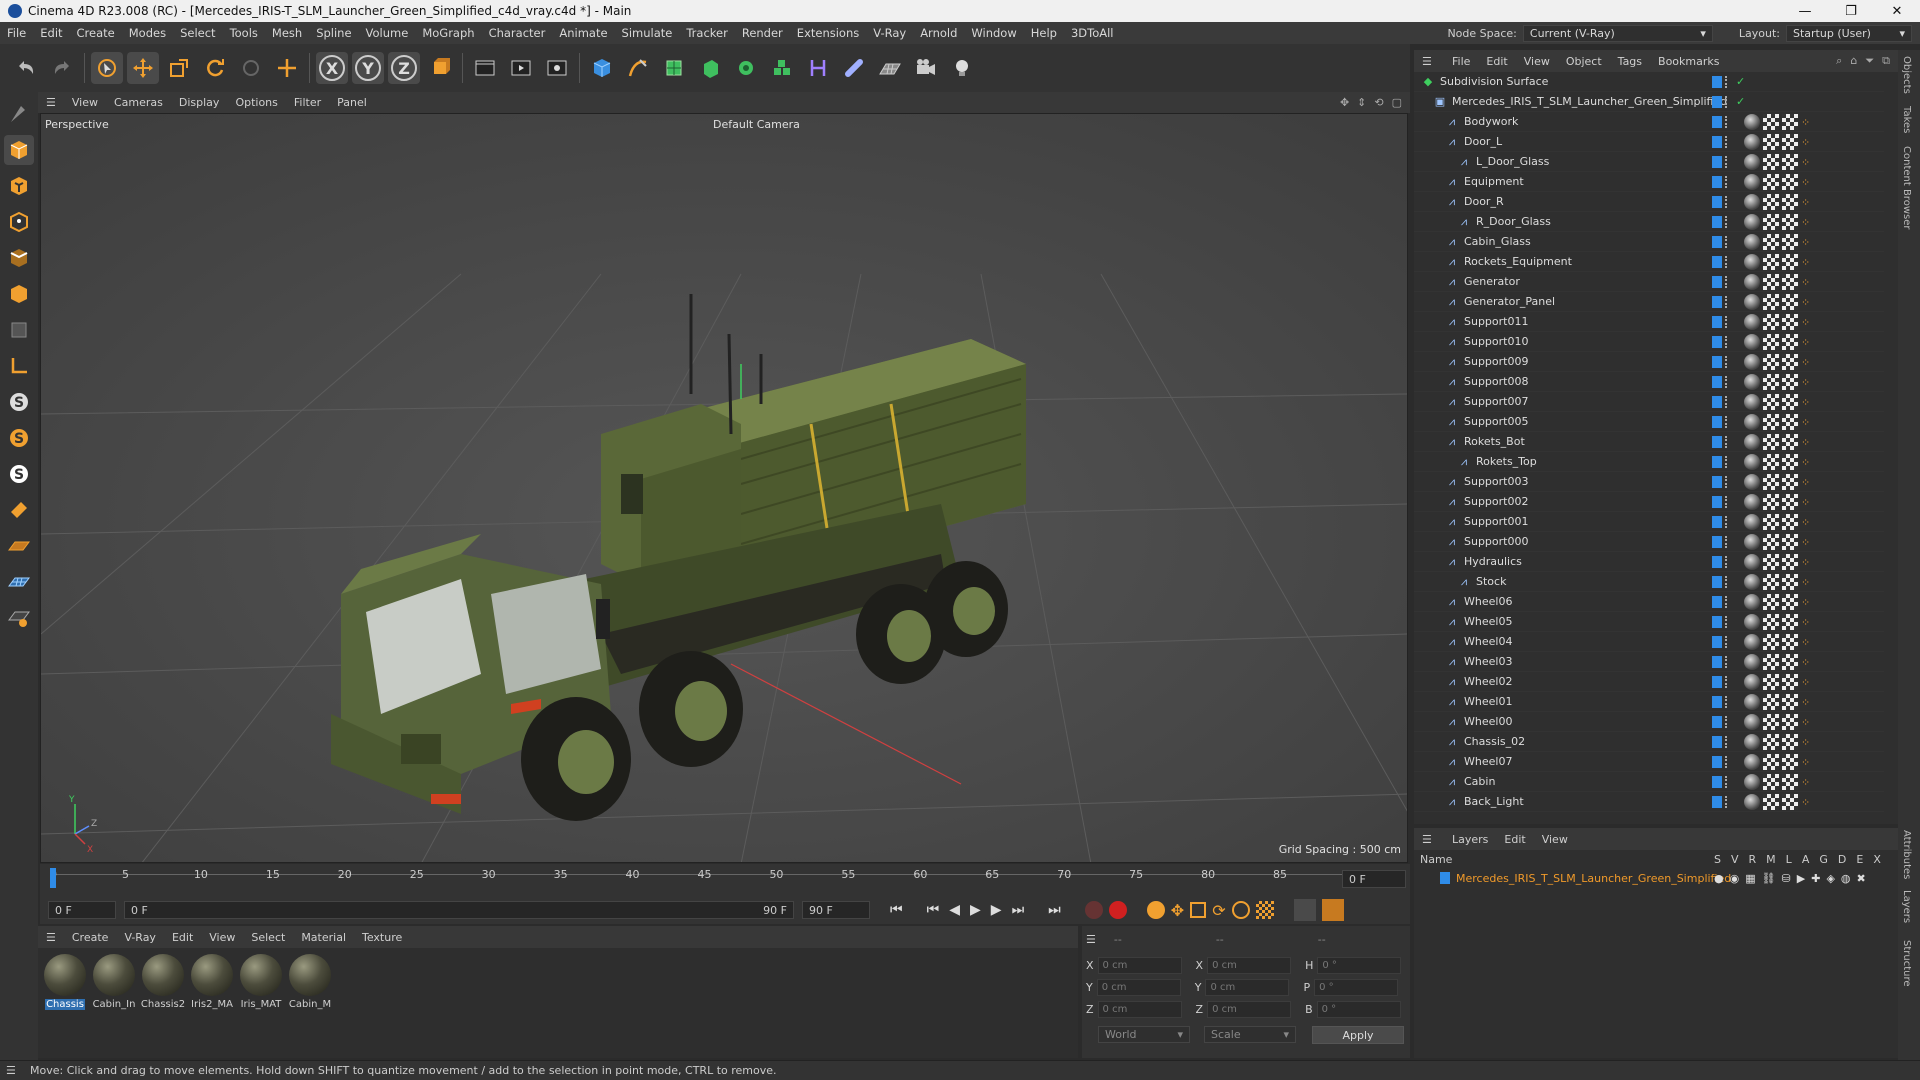 This screenshot has width=1920, height=1080. Describe the element at coordinates (1054, 910) in the screenshot. I see `go-to-end-icon: ⏭` at that location.